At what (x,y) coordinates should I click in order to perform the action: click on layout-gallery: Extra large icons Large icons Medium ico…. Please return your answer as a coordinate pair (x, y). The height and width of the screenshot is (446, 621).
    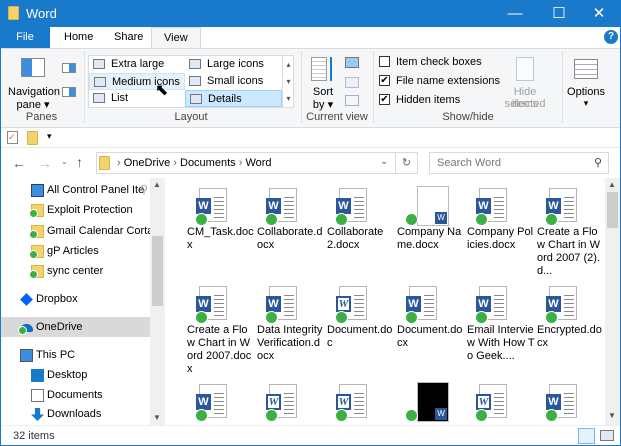
    Looking at the image, I should click on (191, 81).